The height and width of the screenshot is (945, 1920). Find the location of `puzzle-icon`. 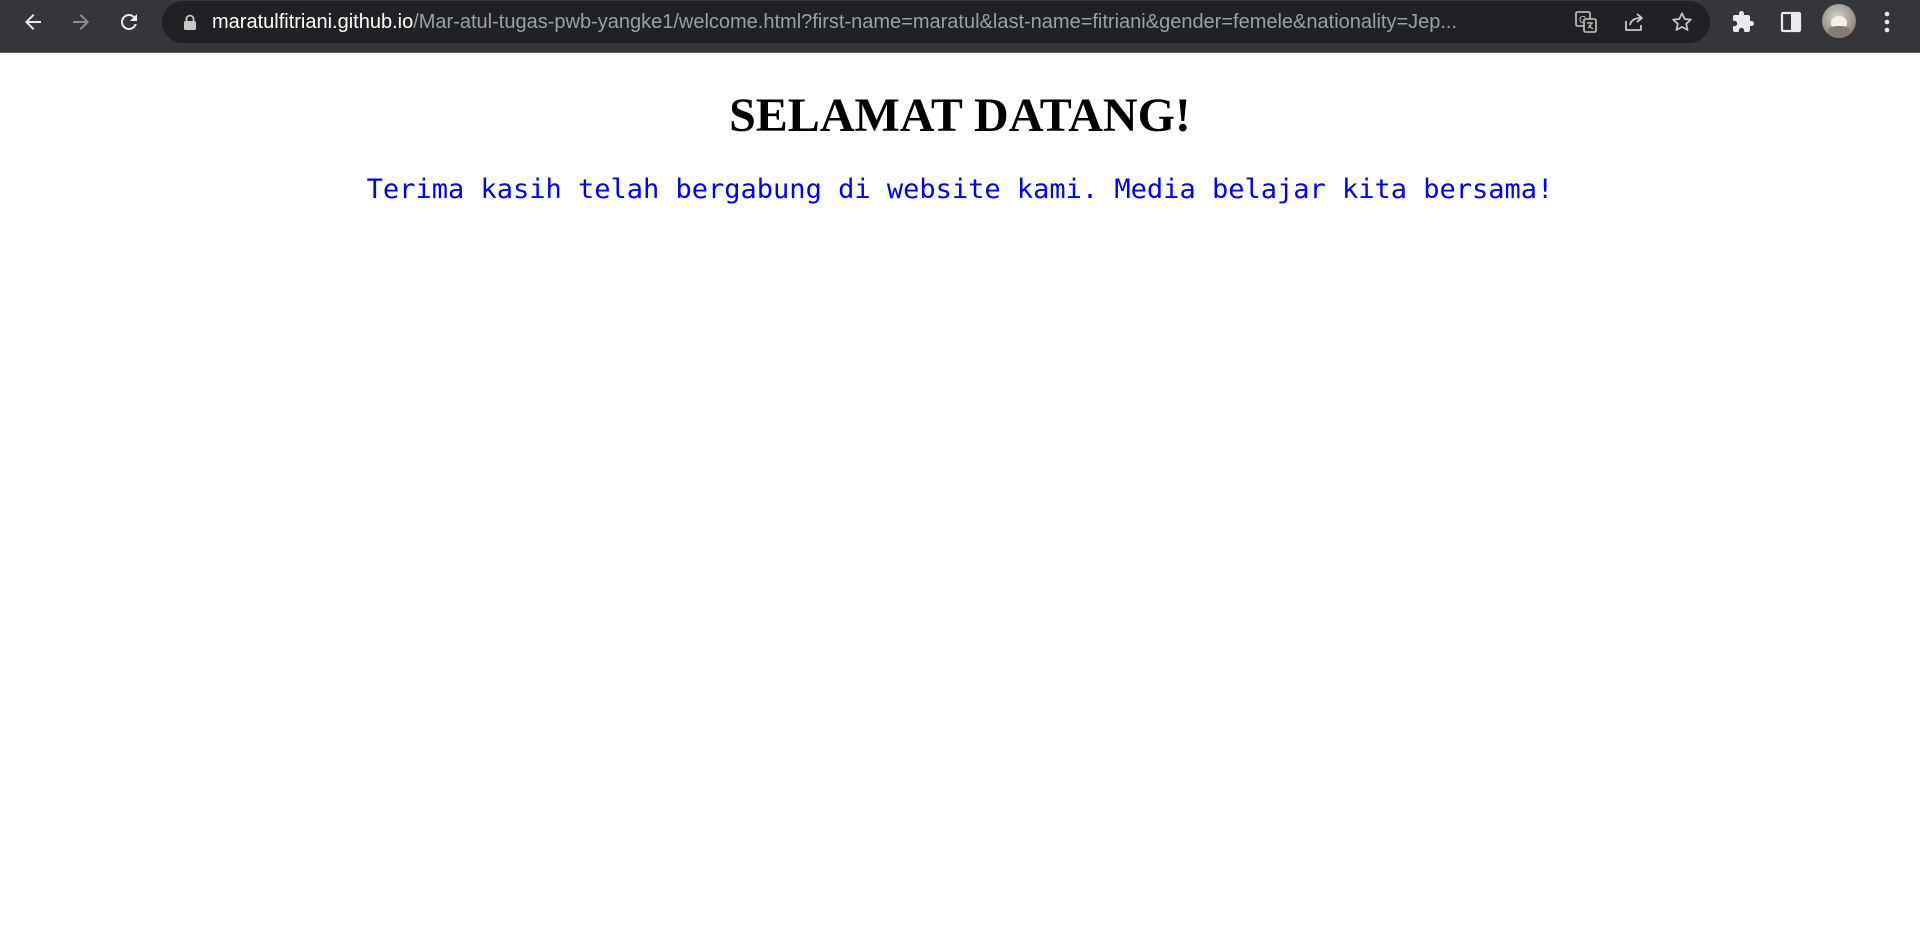

puzzle-icon is located at coordinates (1743, 22).